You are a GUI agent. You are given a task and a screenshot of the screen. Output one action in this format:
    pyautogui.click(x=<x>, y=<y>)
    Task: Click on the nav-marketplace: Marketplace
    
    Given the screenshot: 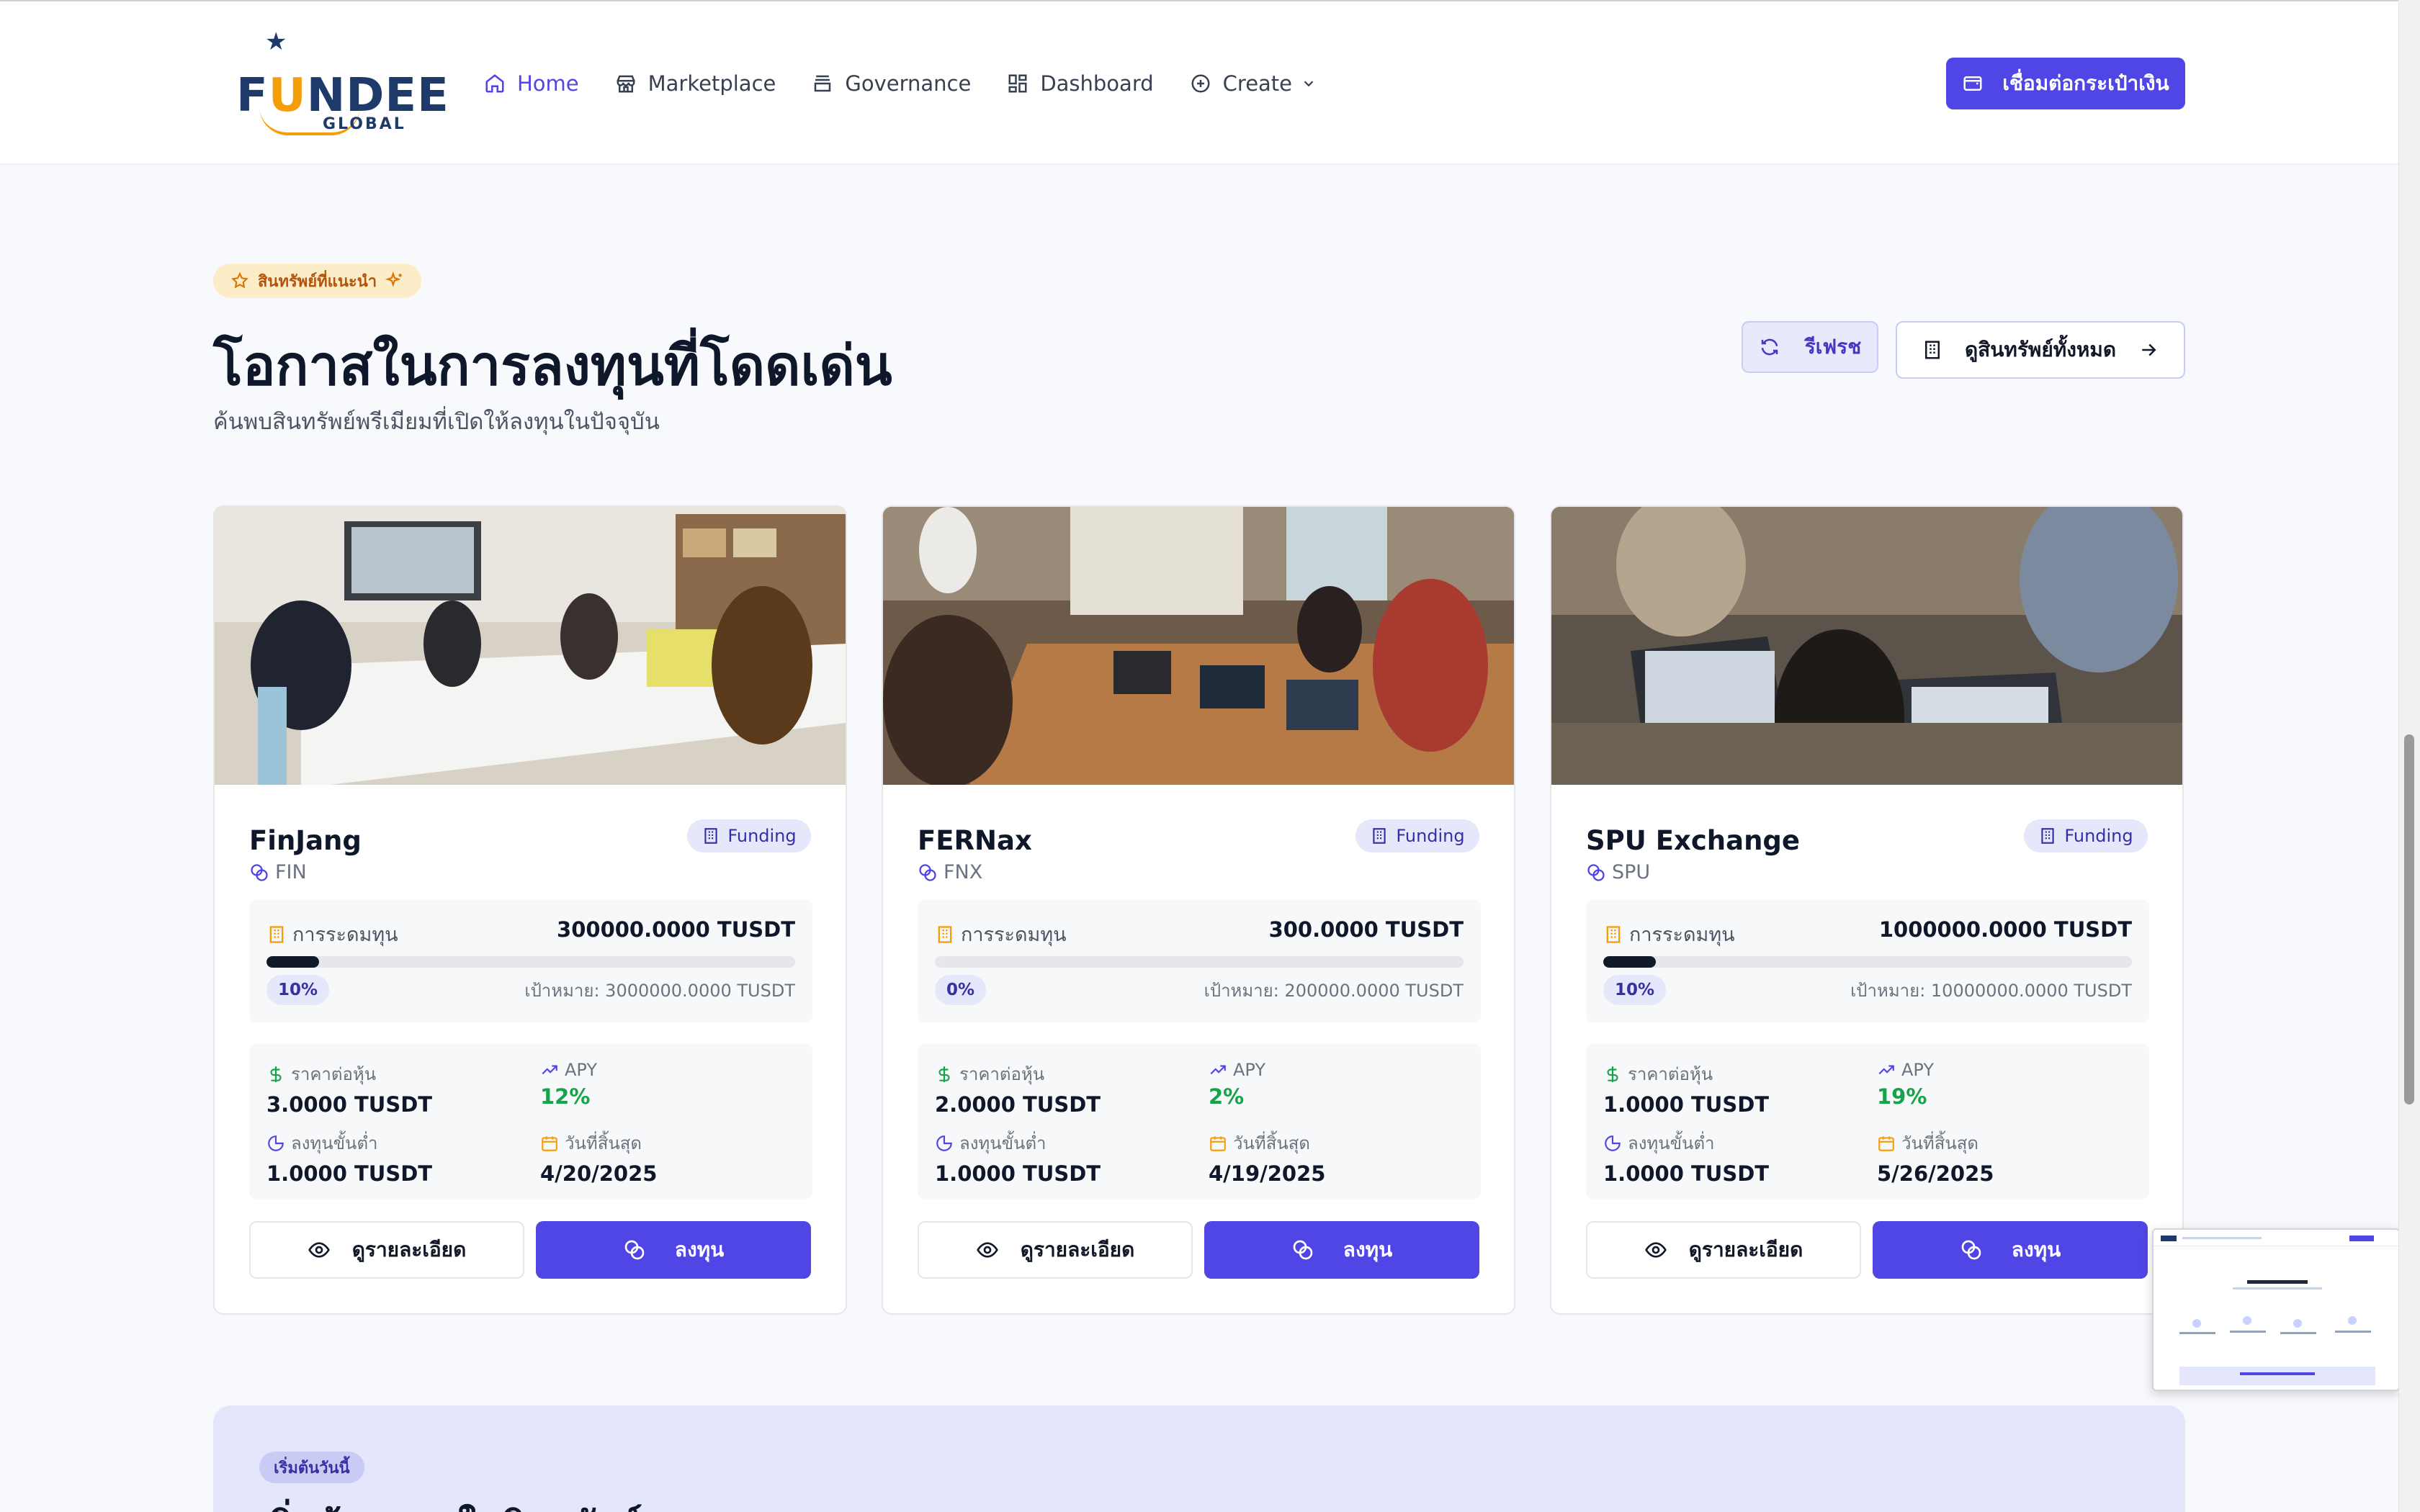 What is the action you would take?
    pyautogui.click(x=695, y=83)
    